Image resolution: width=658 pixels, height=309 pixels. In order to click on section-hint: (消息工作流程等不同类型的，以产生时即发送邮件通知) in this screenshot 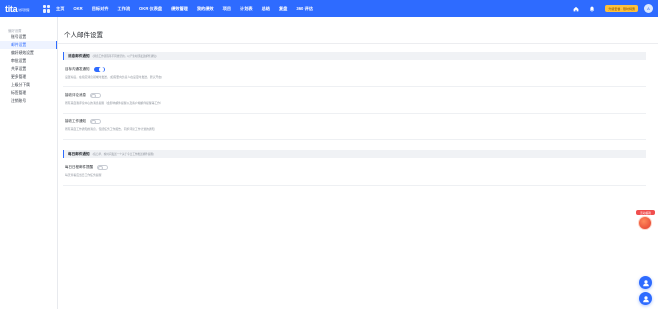, I will do `click(124, 56)`.